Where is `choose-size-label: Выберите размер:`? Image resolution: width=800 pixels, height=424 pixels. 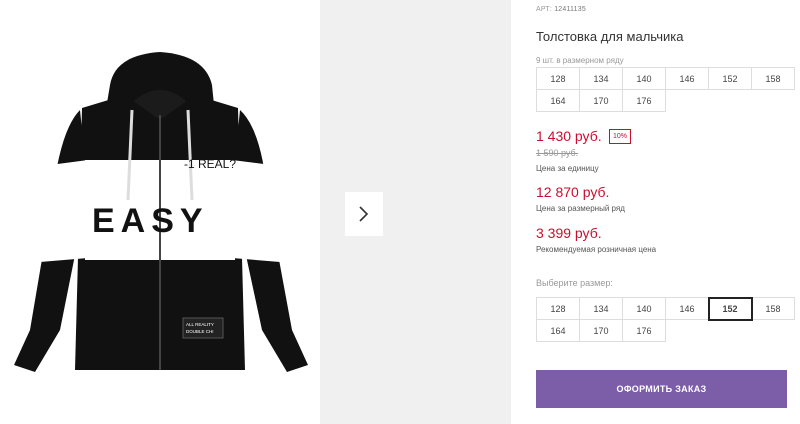 choose-size-label: Выберите размер: is located at coordinates (574, 283).